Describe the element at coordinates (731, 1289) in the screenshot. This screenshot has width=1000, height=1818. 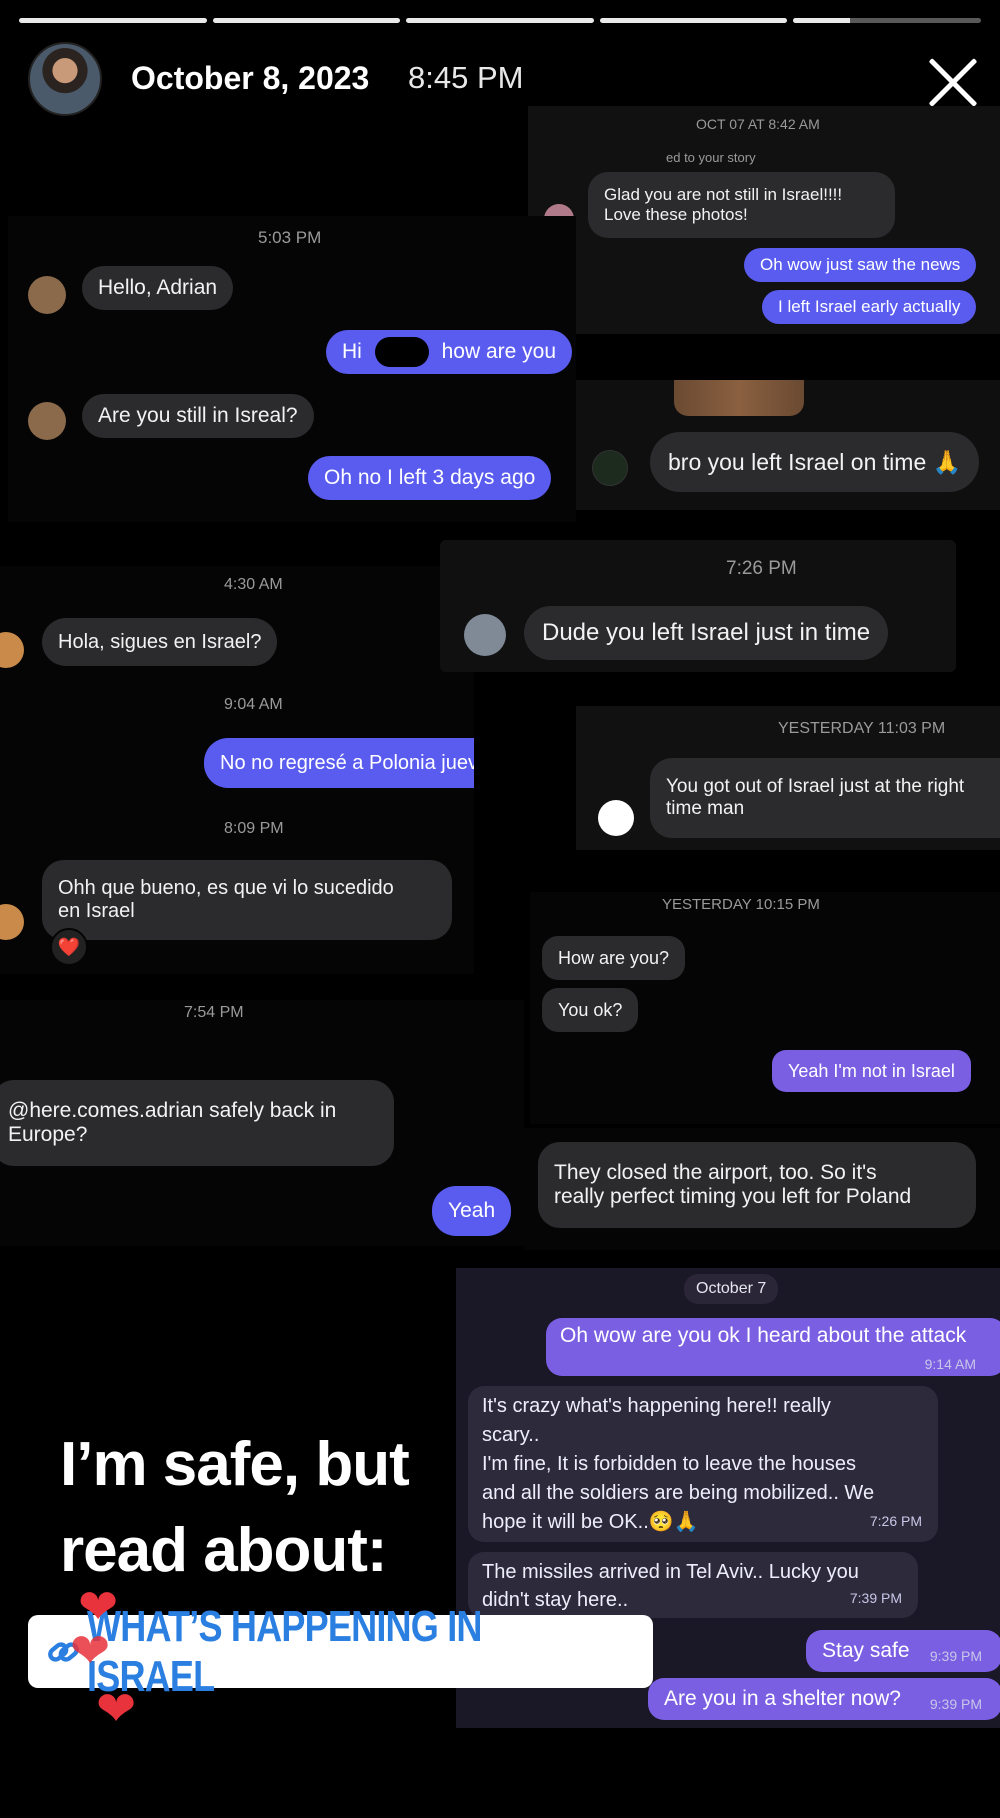
I see `date-chip: October 7` at that location.